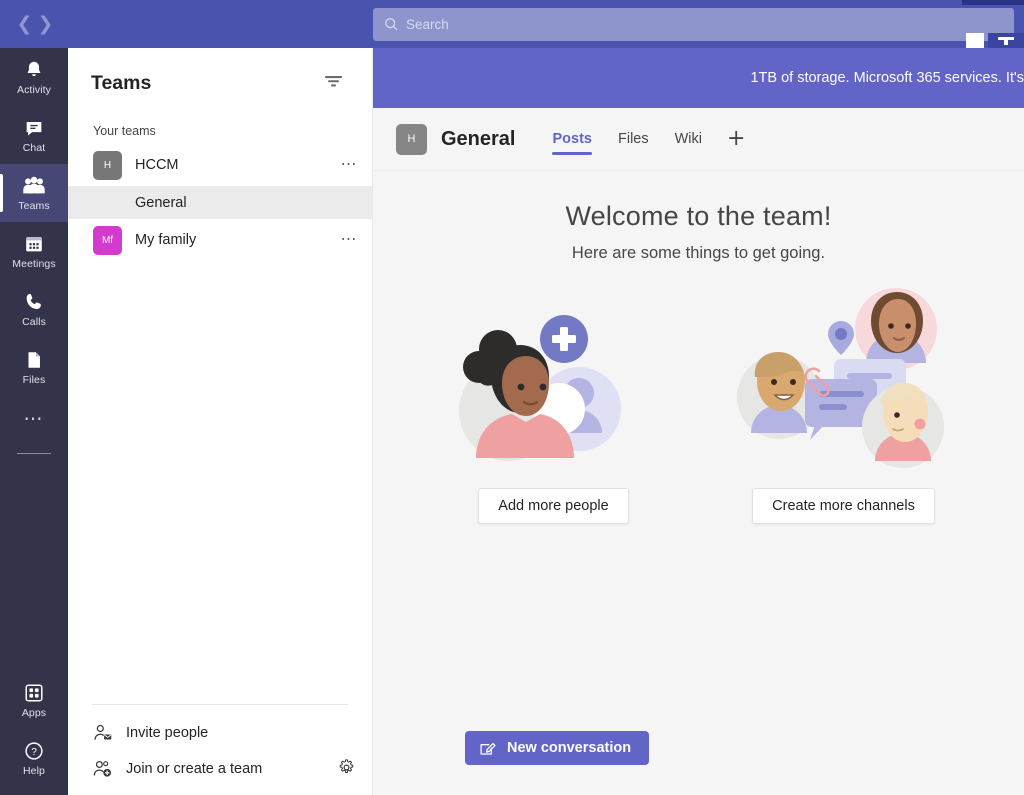 Image resolution: width=1024 pixels, height=795 pixels. What do you see at coordinates (220, 202) in the screenshot?
I see `channel-row-general: General` at bounding box center [220, 202].